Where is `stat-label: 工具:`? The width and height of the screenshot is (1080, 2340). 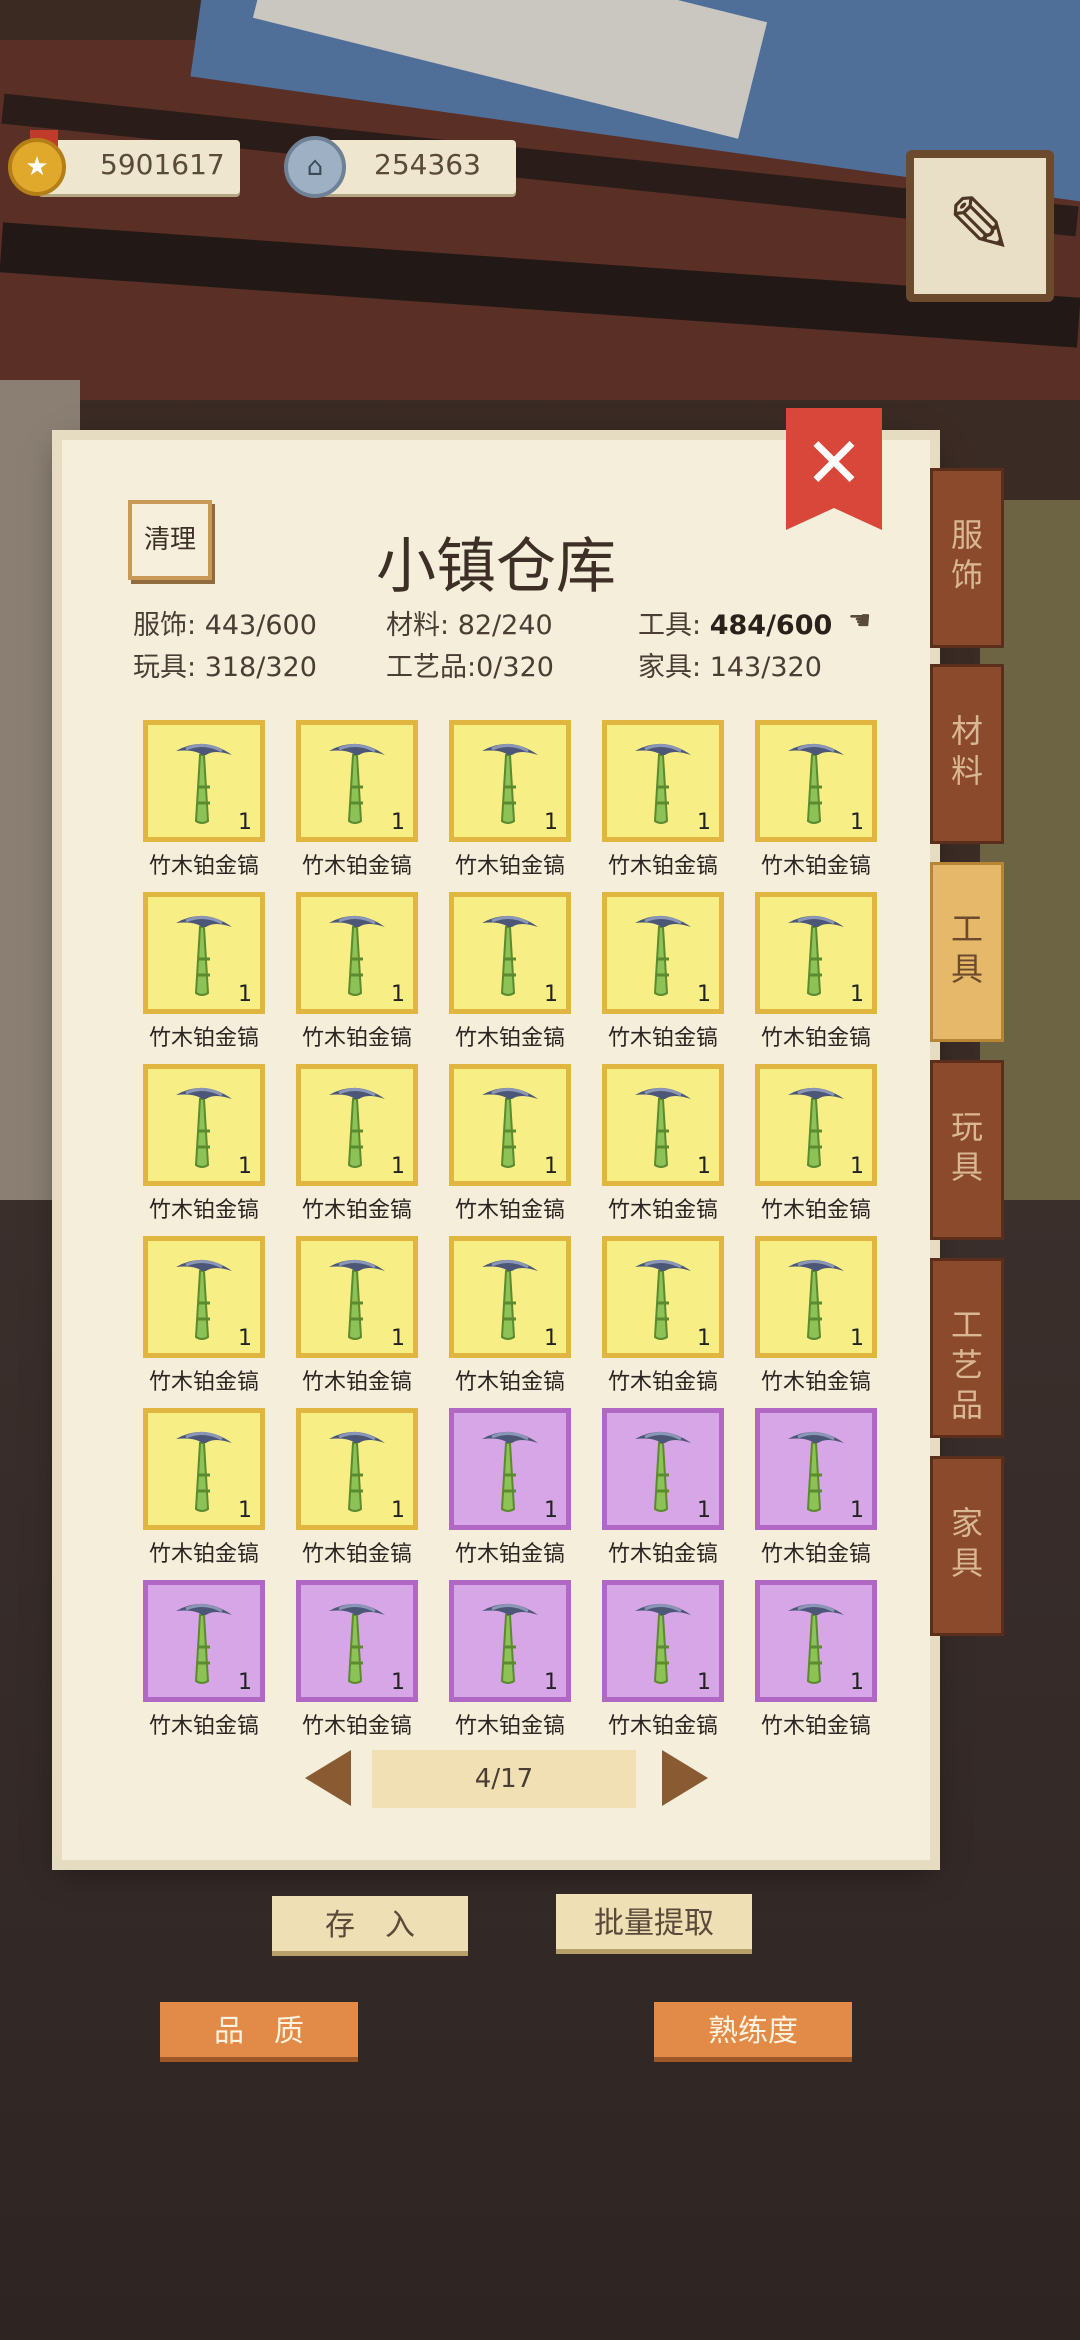
stat-label: 工具: is located at coordinates (670, 625).